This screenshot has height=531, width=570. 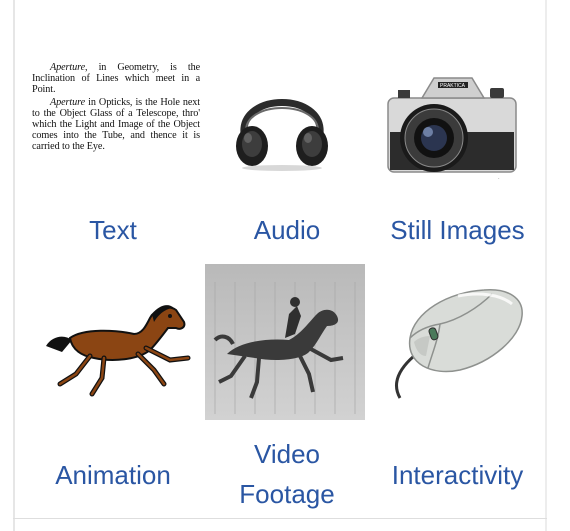 I want to click on panel-right-border, so click(x=546, y=265).